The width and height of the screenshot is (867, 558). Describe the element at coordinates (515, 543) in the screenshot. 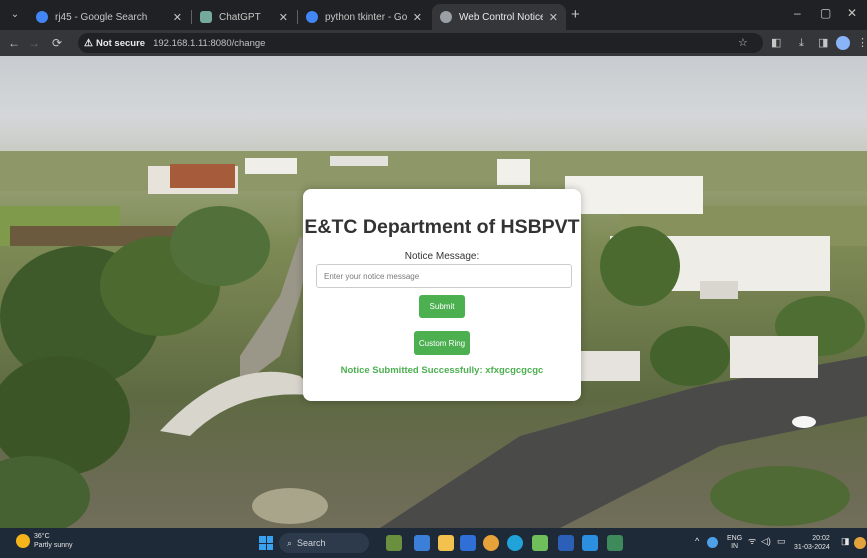

I see `edge-icon` at that location.